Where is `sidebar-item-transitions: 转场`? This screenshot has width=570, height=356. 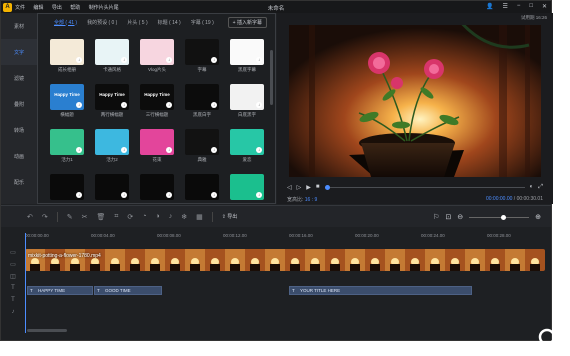 sidebar-item-transitions: 转场 is located at coordinates (19, 130).